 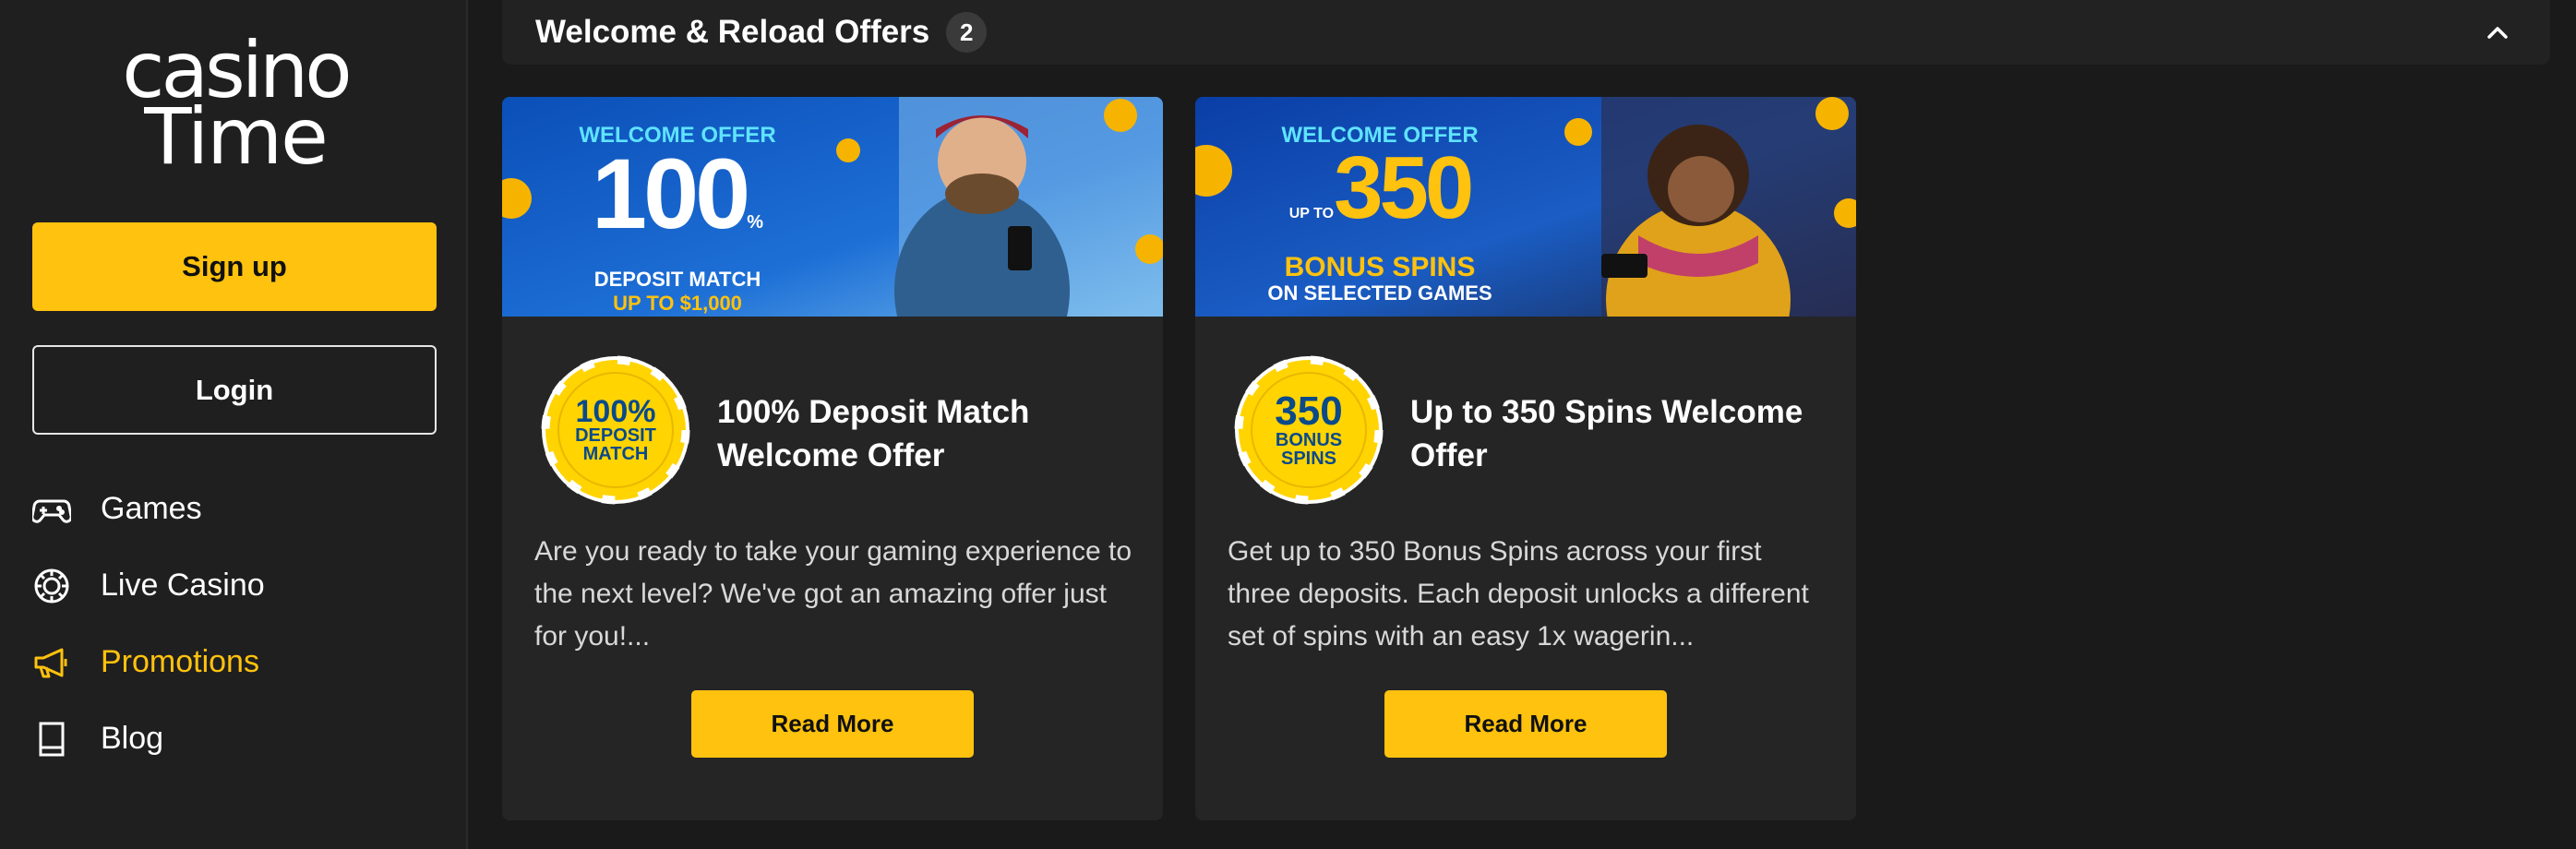 I want to click on banner-line-4: UP TO $1,000, so click(x=678, y=303).